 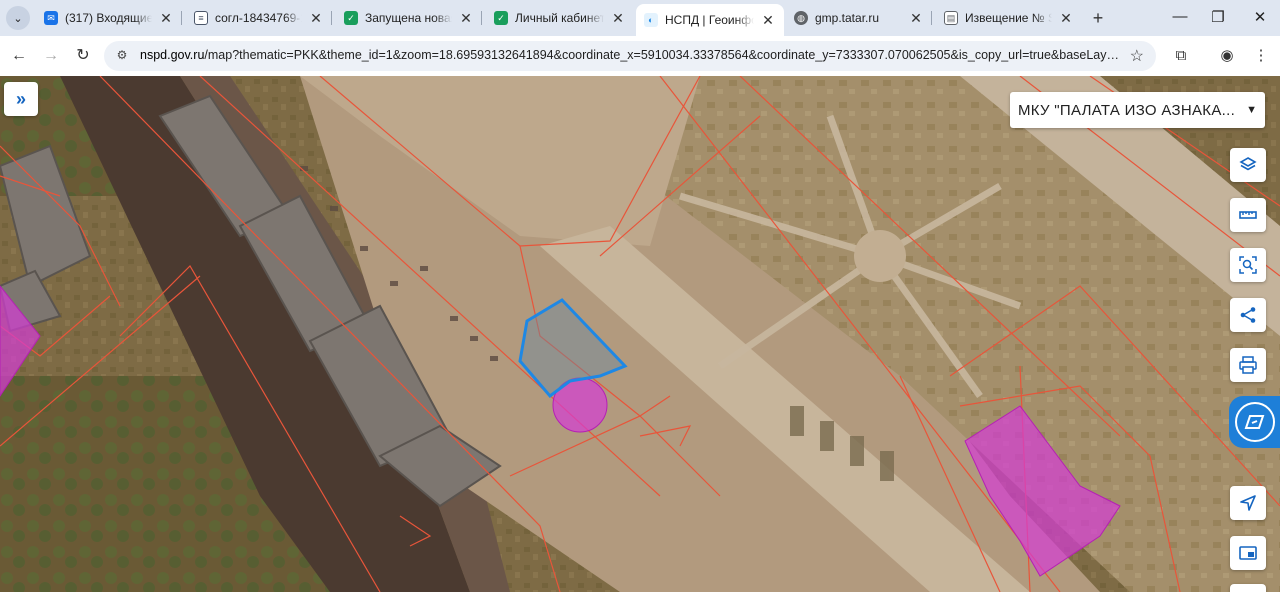 I want to click on area-search-button, so click(x=1248, y=265).